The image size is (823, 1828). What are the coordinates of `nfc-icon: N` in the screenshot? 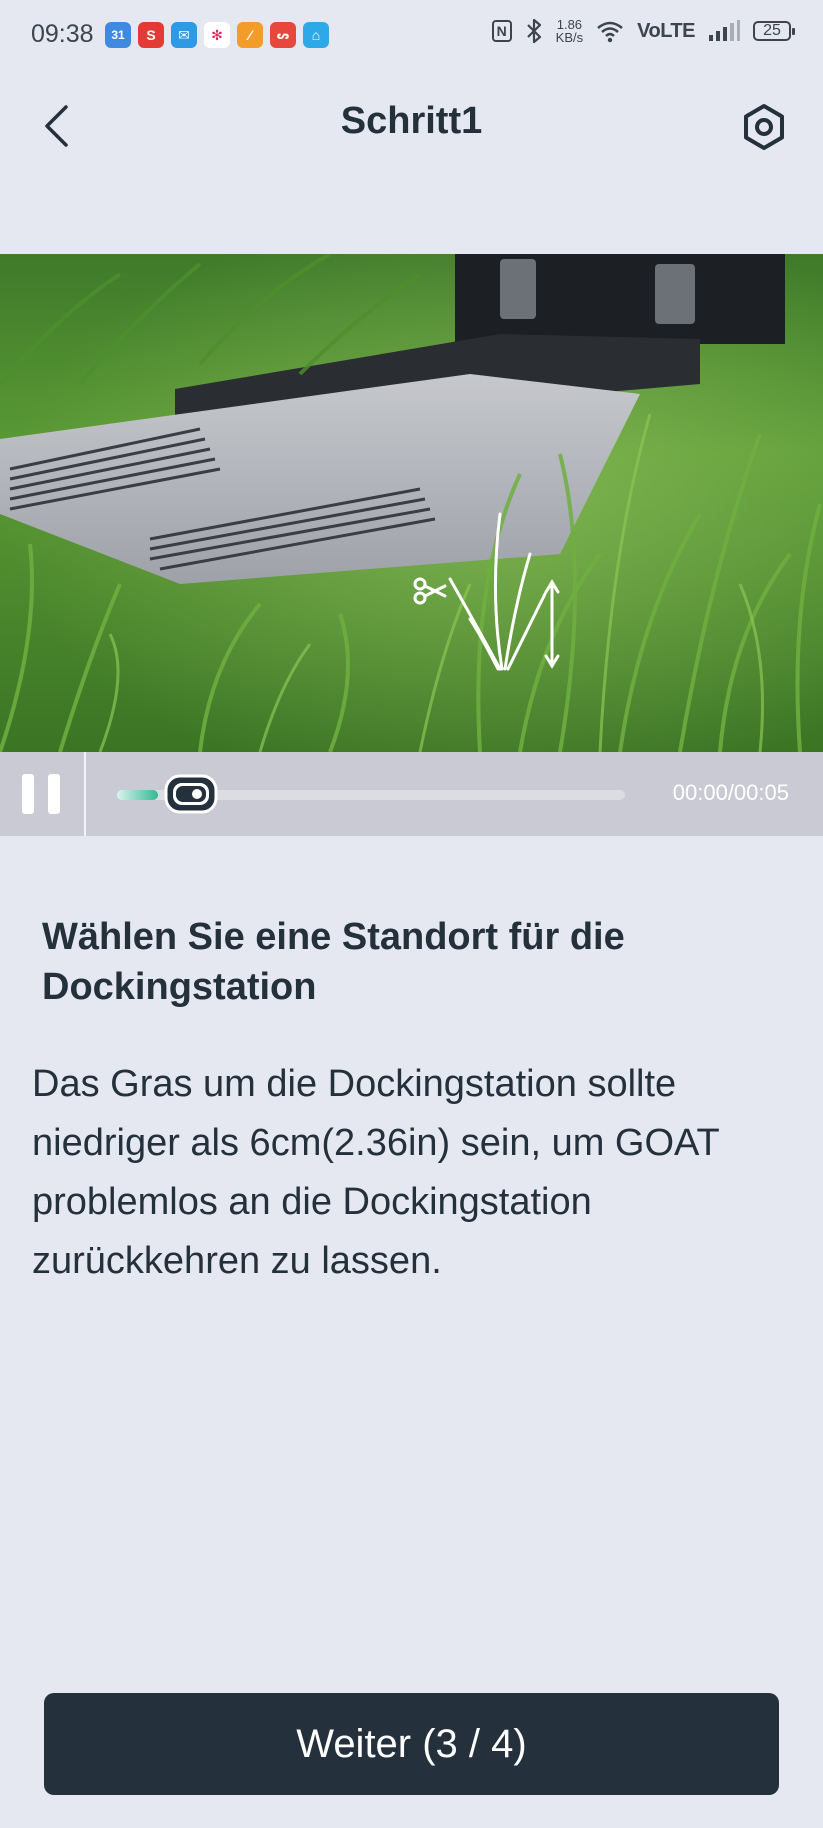 It's located at (501, 31).